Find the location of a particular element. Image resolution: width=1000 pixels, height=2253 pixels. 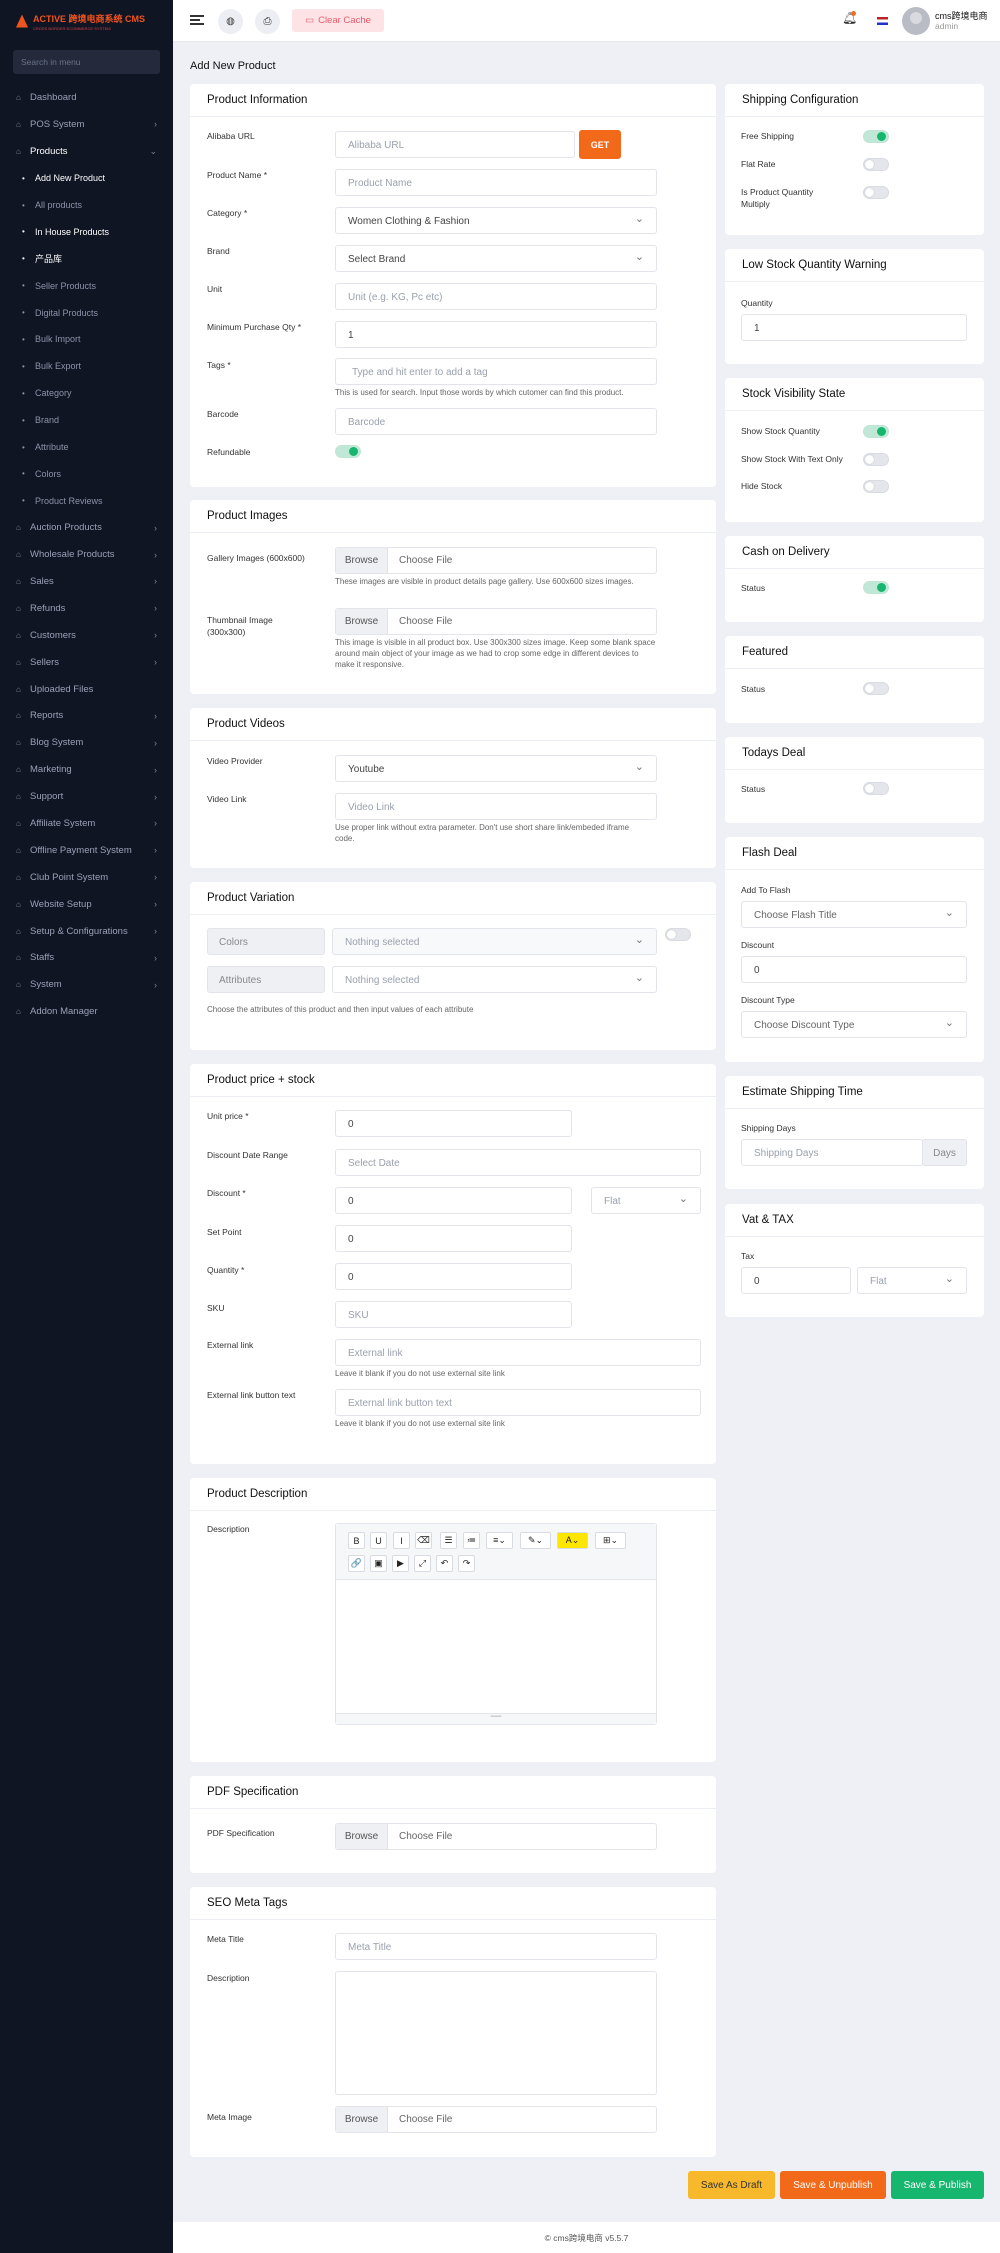

sidebar-item-11: • Category is located at coordinates (86, 393).